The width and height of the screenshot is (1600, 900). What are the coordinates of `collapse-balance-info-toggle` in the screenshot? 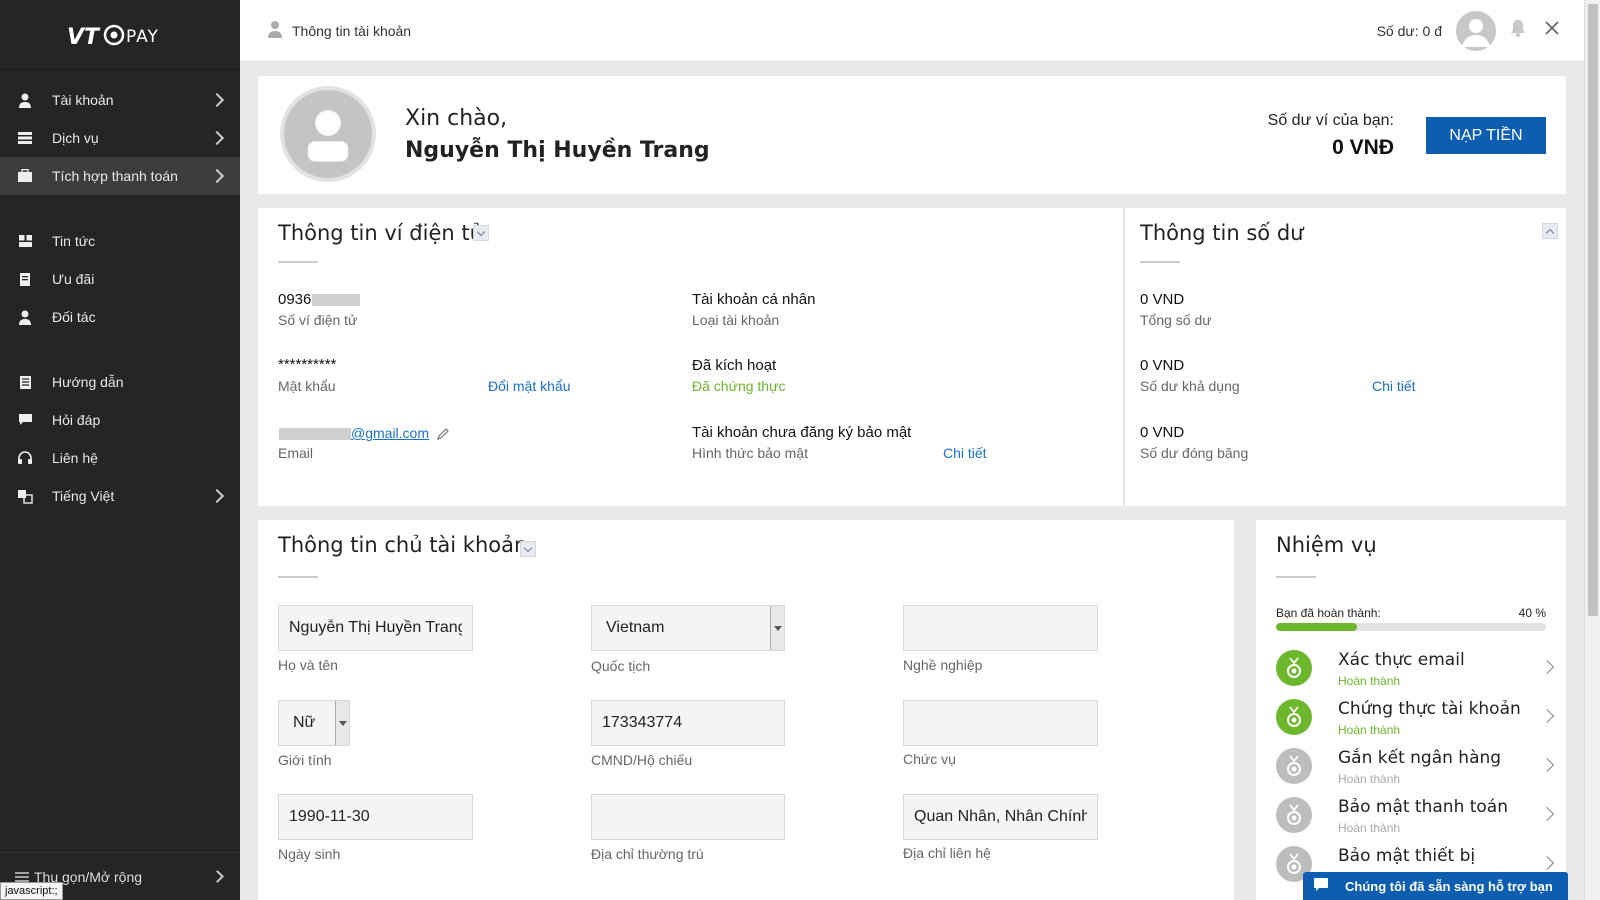 It's located at (1550, 231).